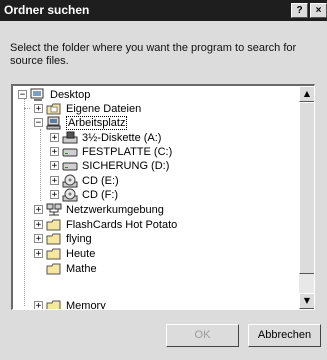  I want to click on title-bar: Ordner suchen ? ×, so click(163, 10).